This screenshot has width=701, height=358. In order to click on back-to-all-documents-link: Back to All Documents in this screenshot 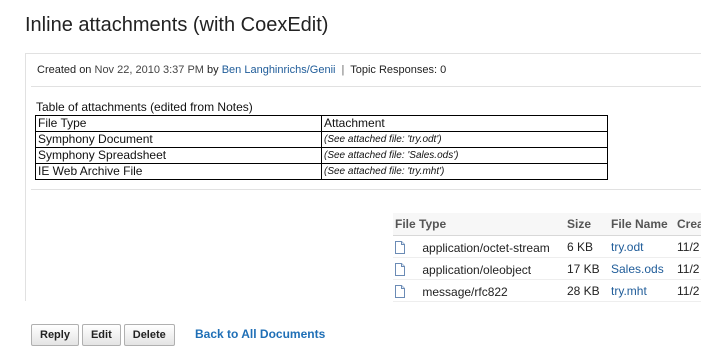, I will do `click(260, 334)`.